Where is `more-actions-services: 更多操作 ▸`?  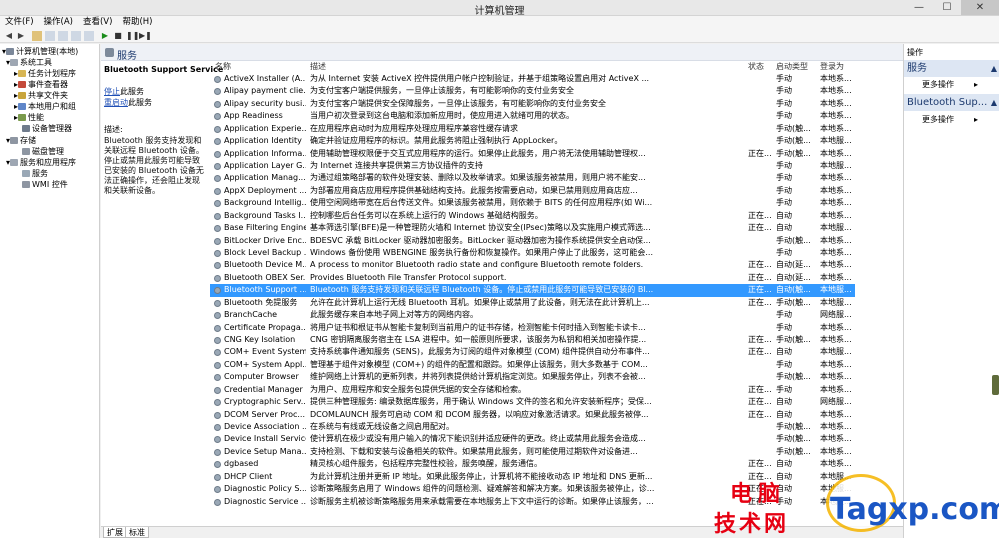 more-actions-services: 更多操作 ▸ is located at coordinates (950, 84).